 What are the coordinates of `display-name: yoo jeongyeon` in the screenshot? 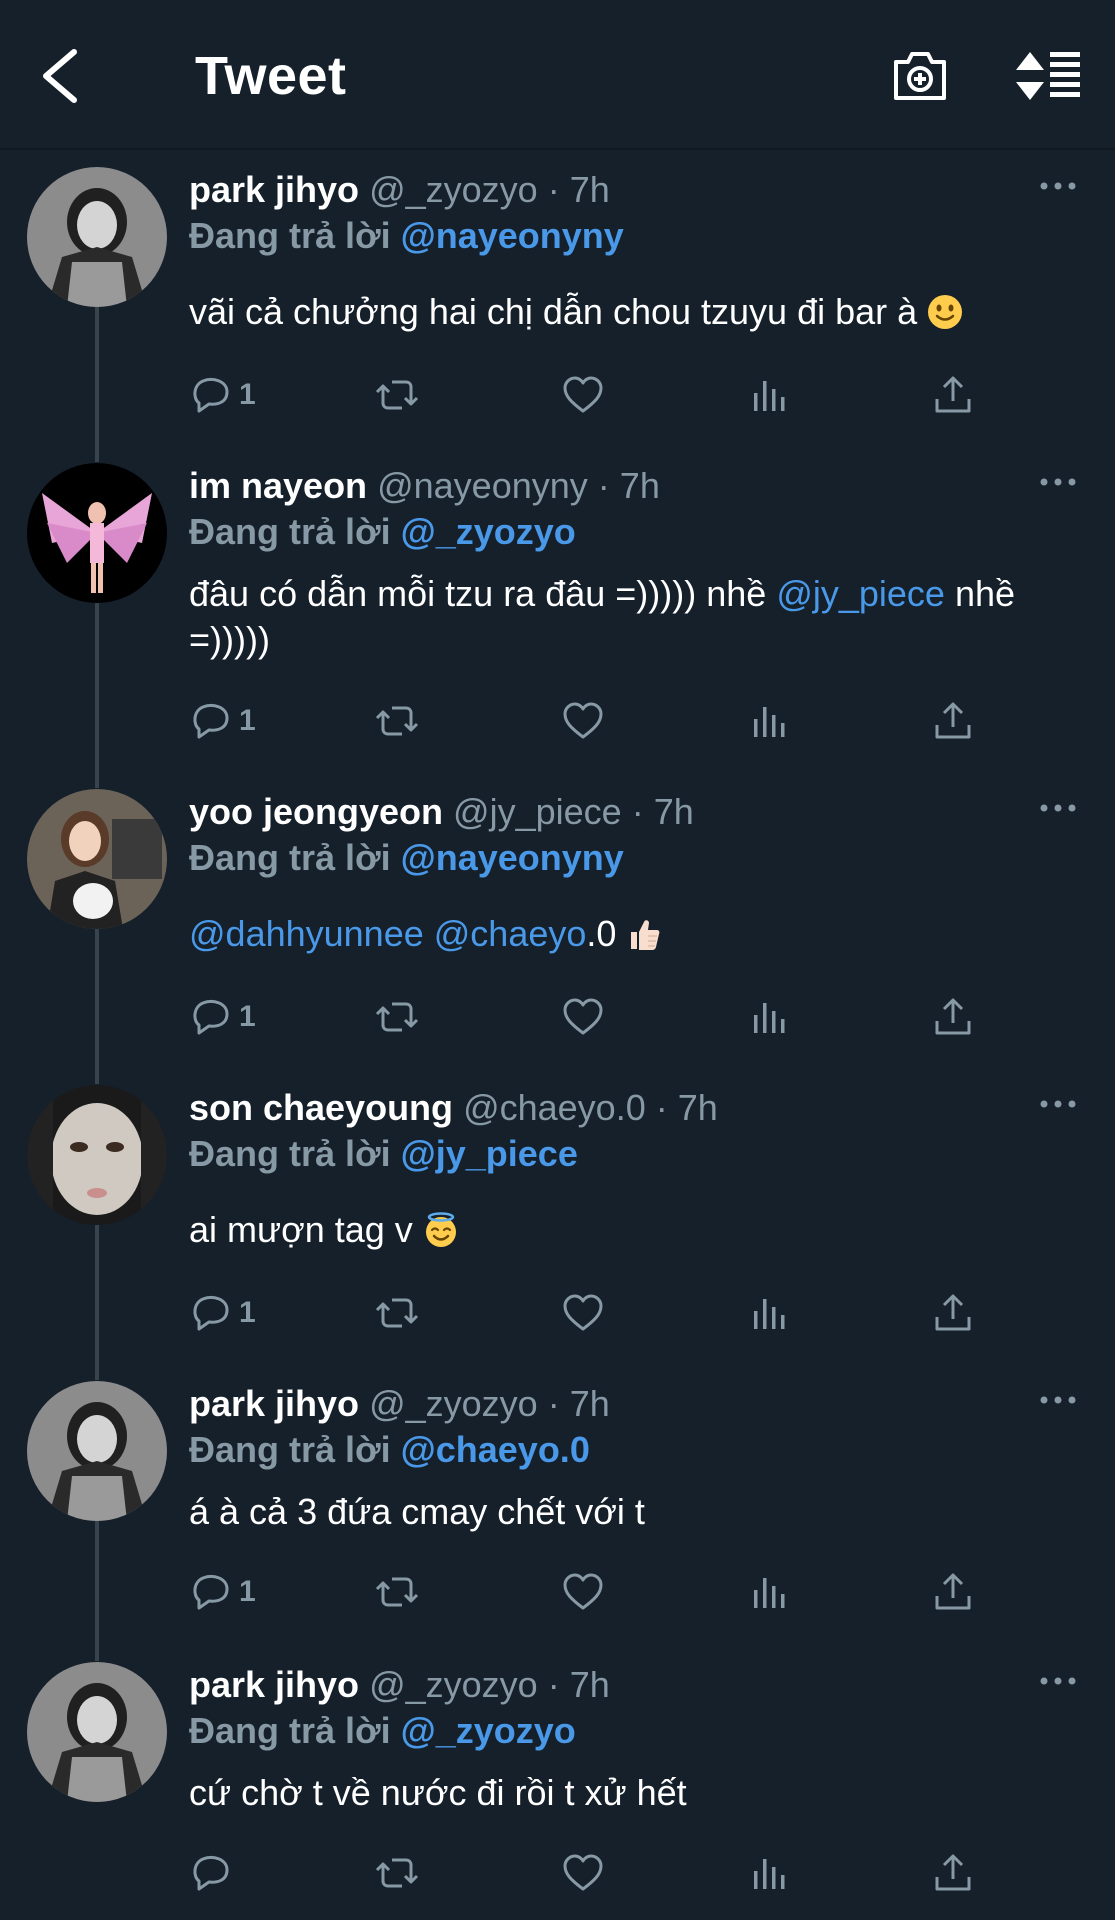 It's located at (316, 811).